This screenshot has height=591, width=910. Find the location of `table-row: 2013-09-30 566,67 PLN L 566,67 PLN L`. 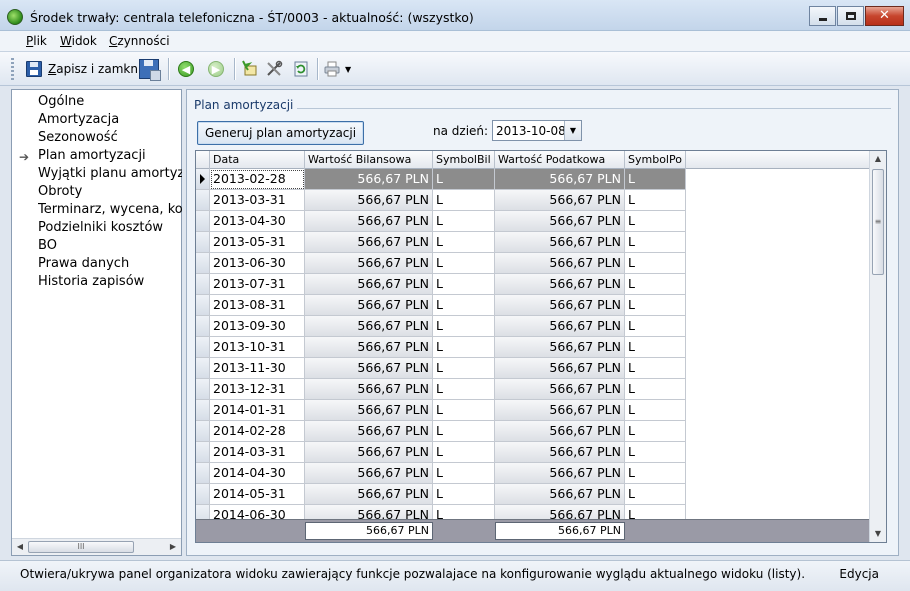

table-row: 2013-09-30 566,67 PLN L 566,67 PLN L is located at coordinates (533, 326).